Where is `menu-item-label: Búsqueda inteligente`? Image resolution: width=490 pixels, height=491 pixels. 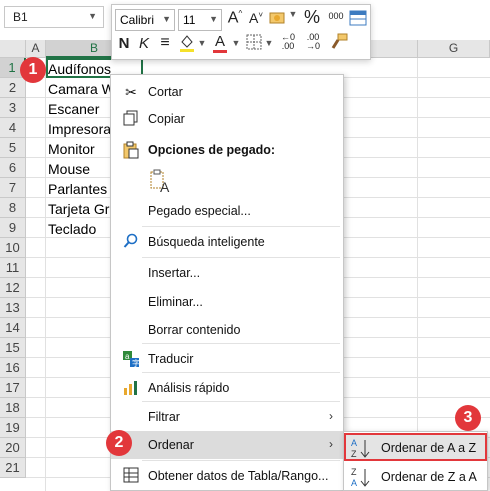 menu-item-label: Búsqueda inteligente is located at coordinates (206, 242).